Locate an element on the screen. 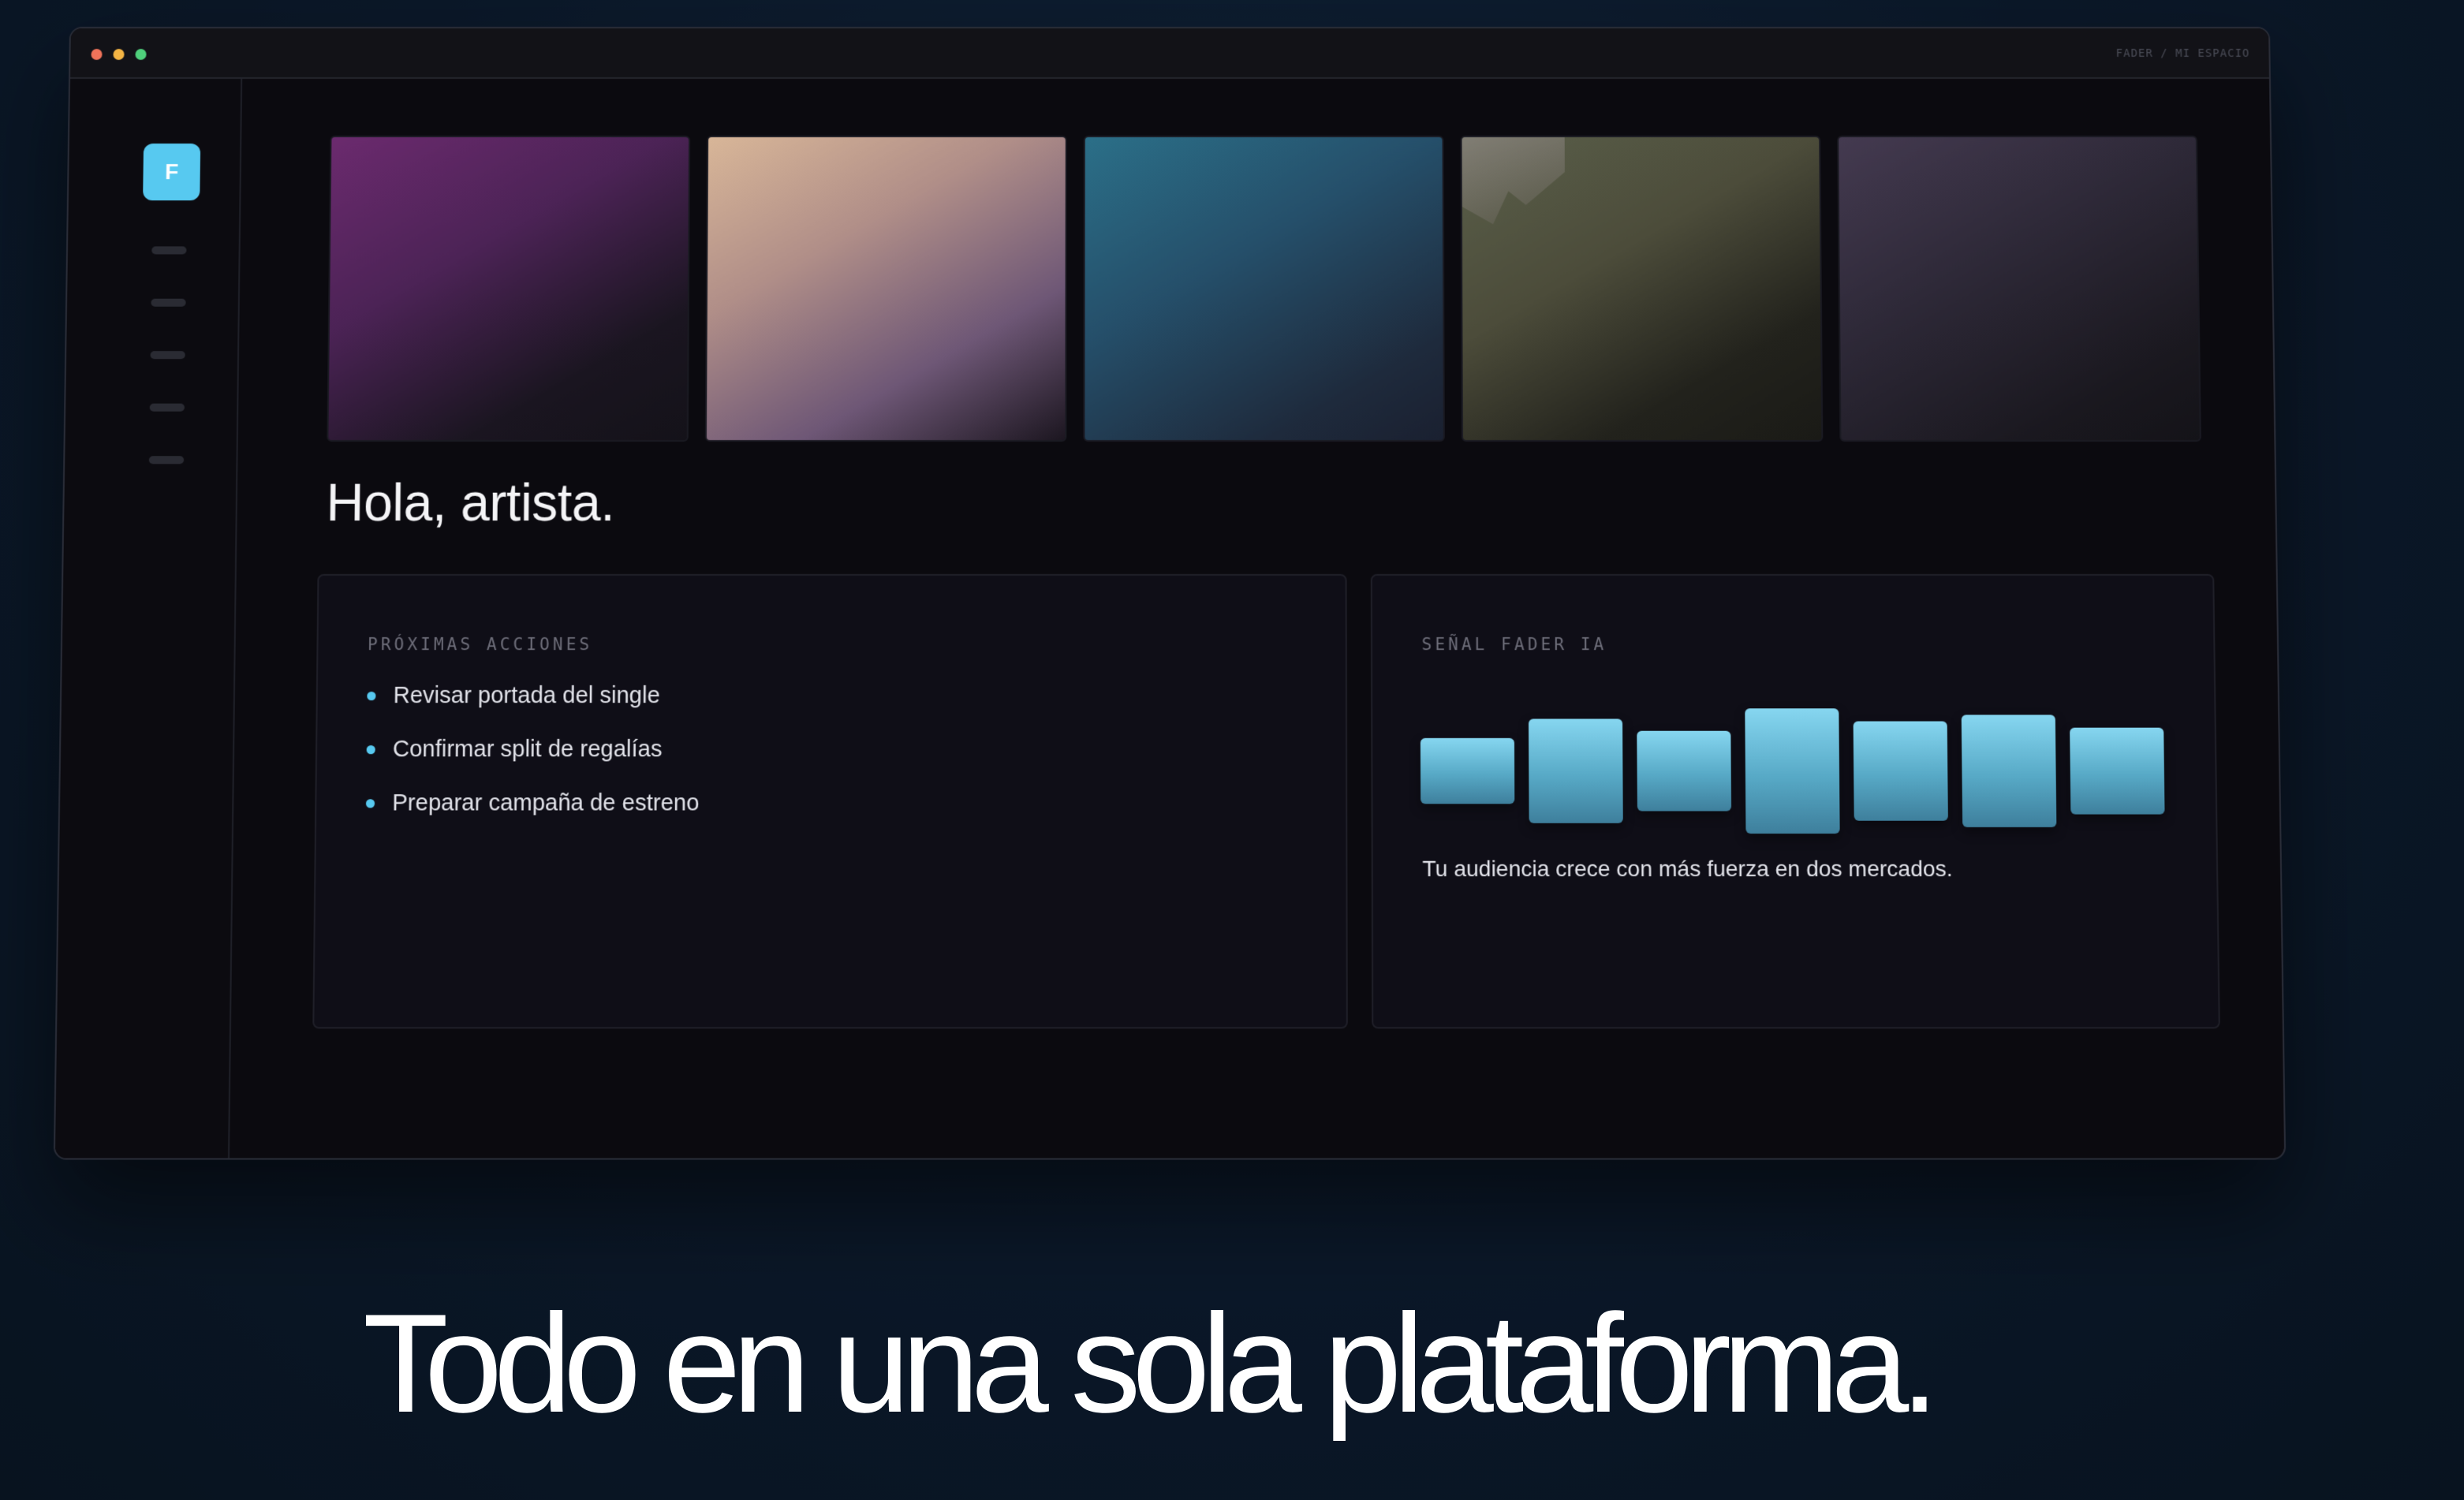 The height and width of the screenshot is (1500, 2464). sidebar: F is located at coordinates (148, 618).